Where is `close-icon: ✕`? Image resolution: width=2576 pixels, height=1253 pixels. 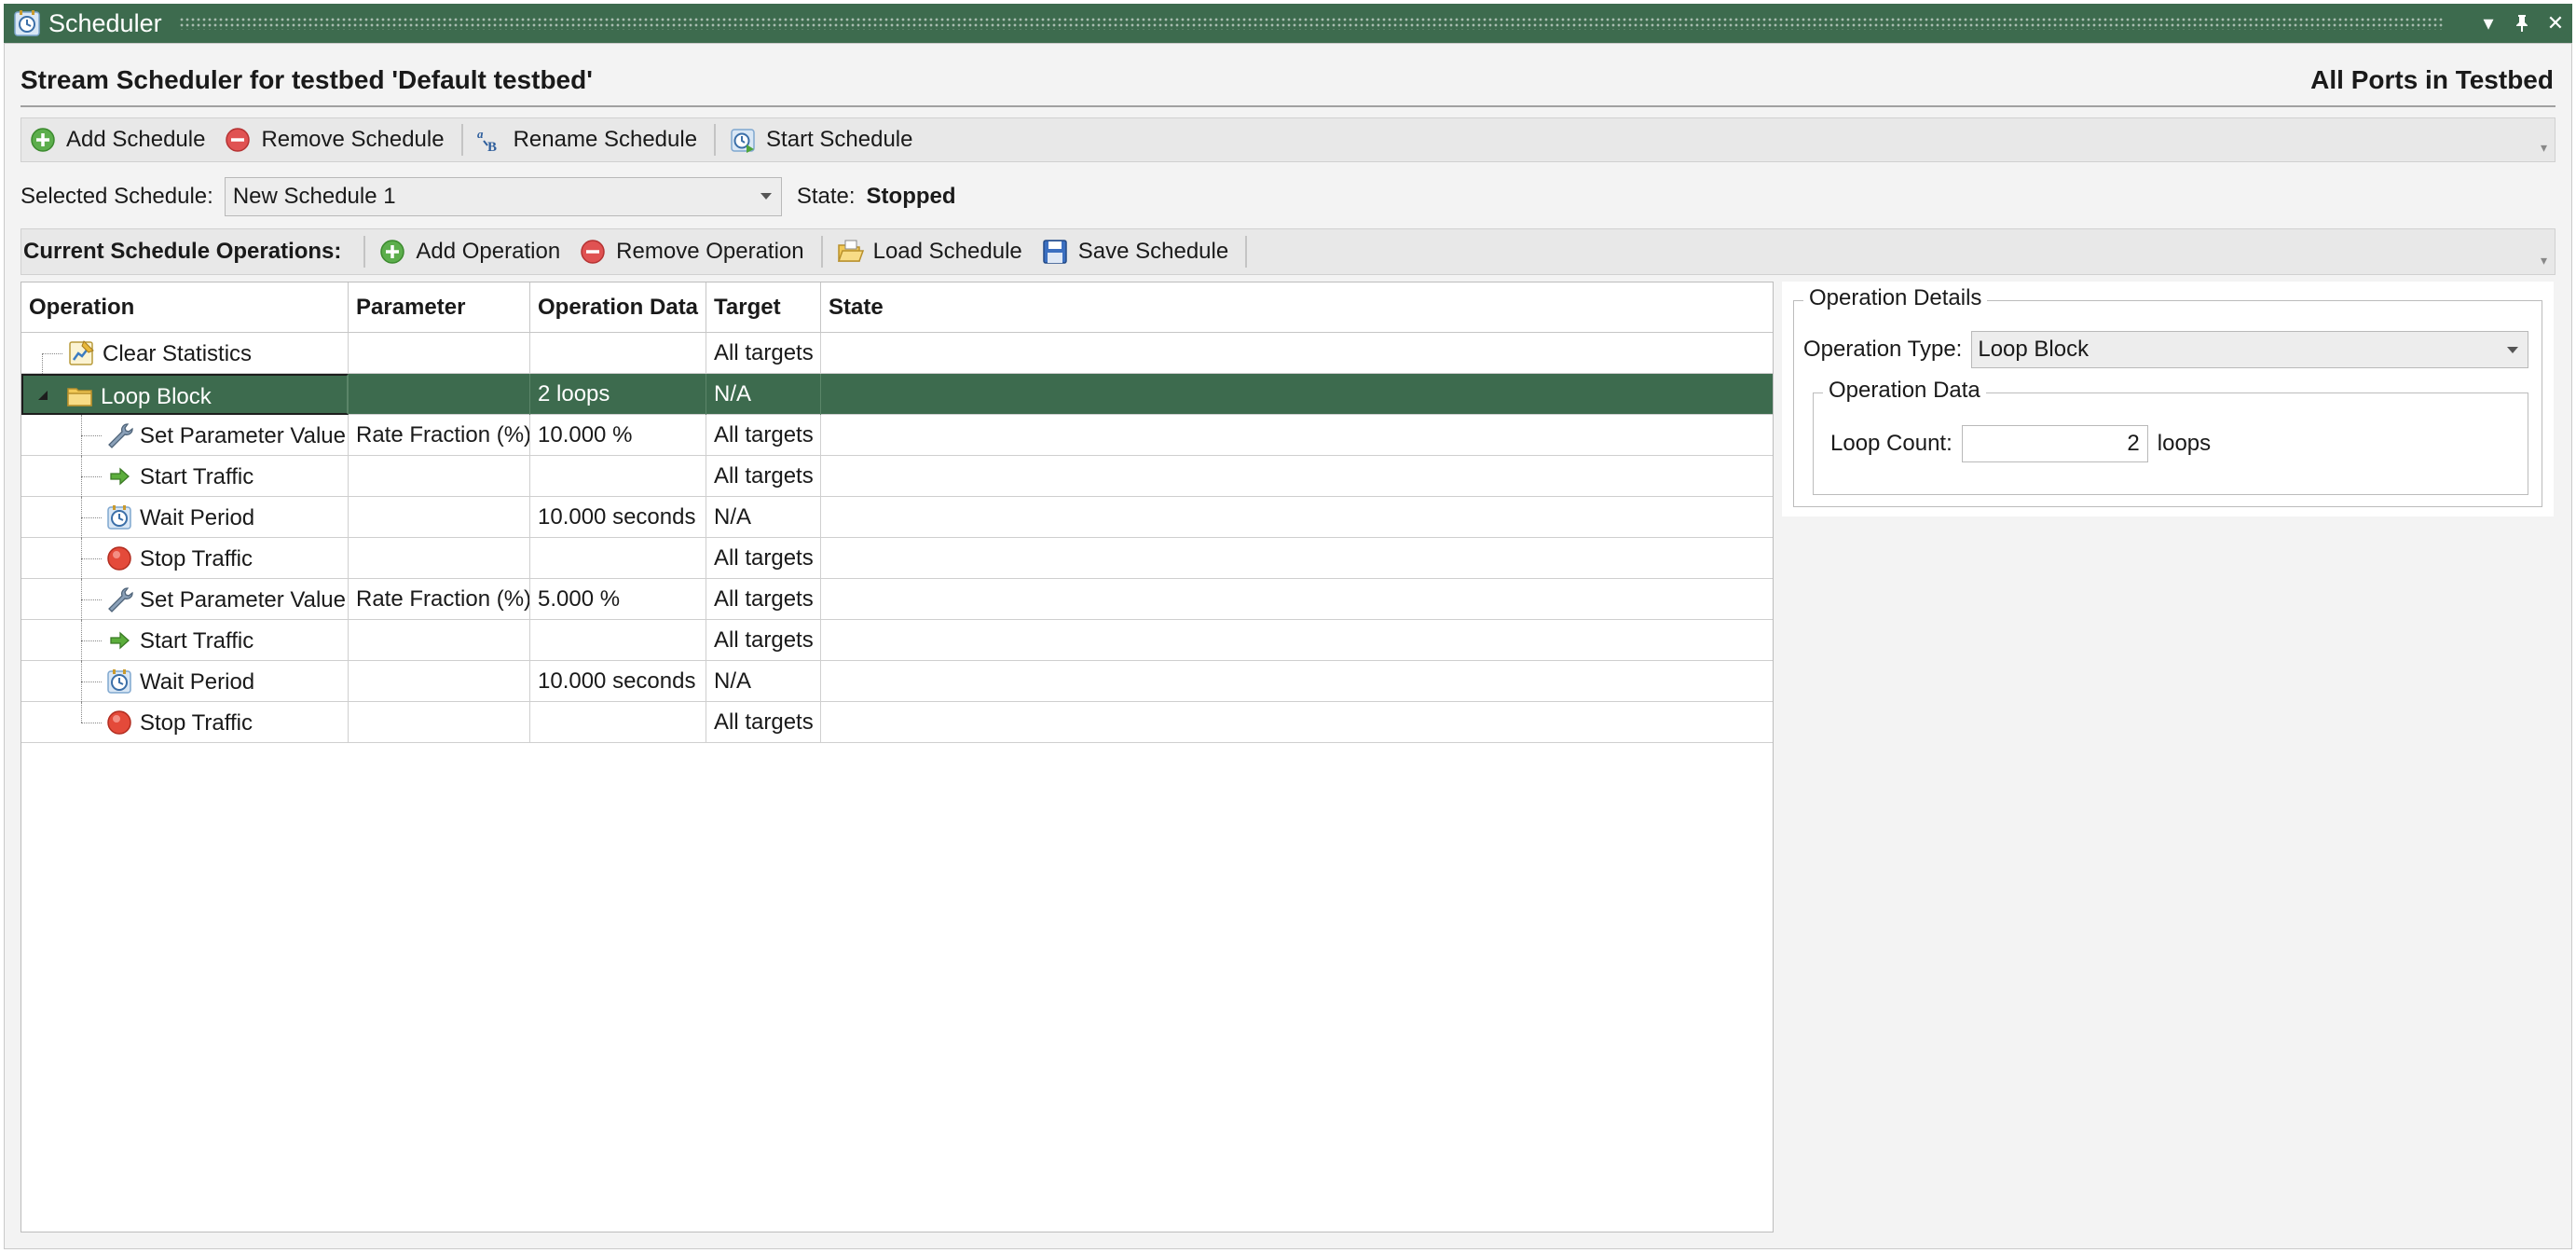
close-icon: ✕ is located at coordinates (2555, 23).